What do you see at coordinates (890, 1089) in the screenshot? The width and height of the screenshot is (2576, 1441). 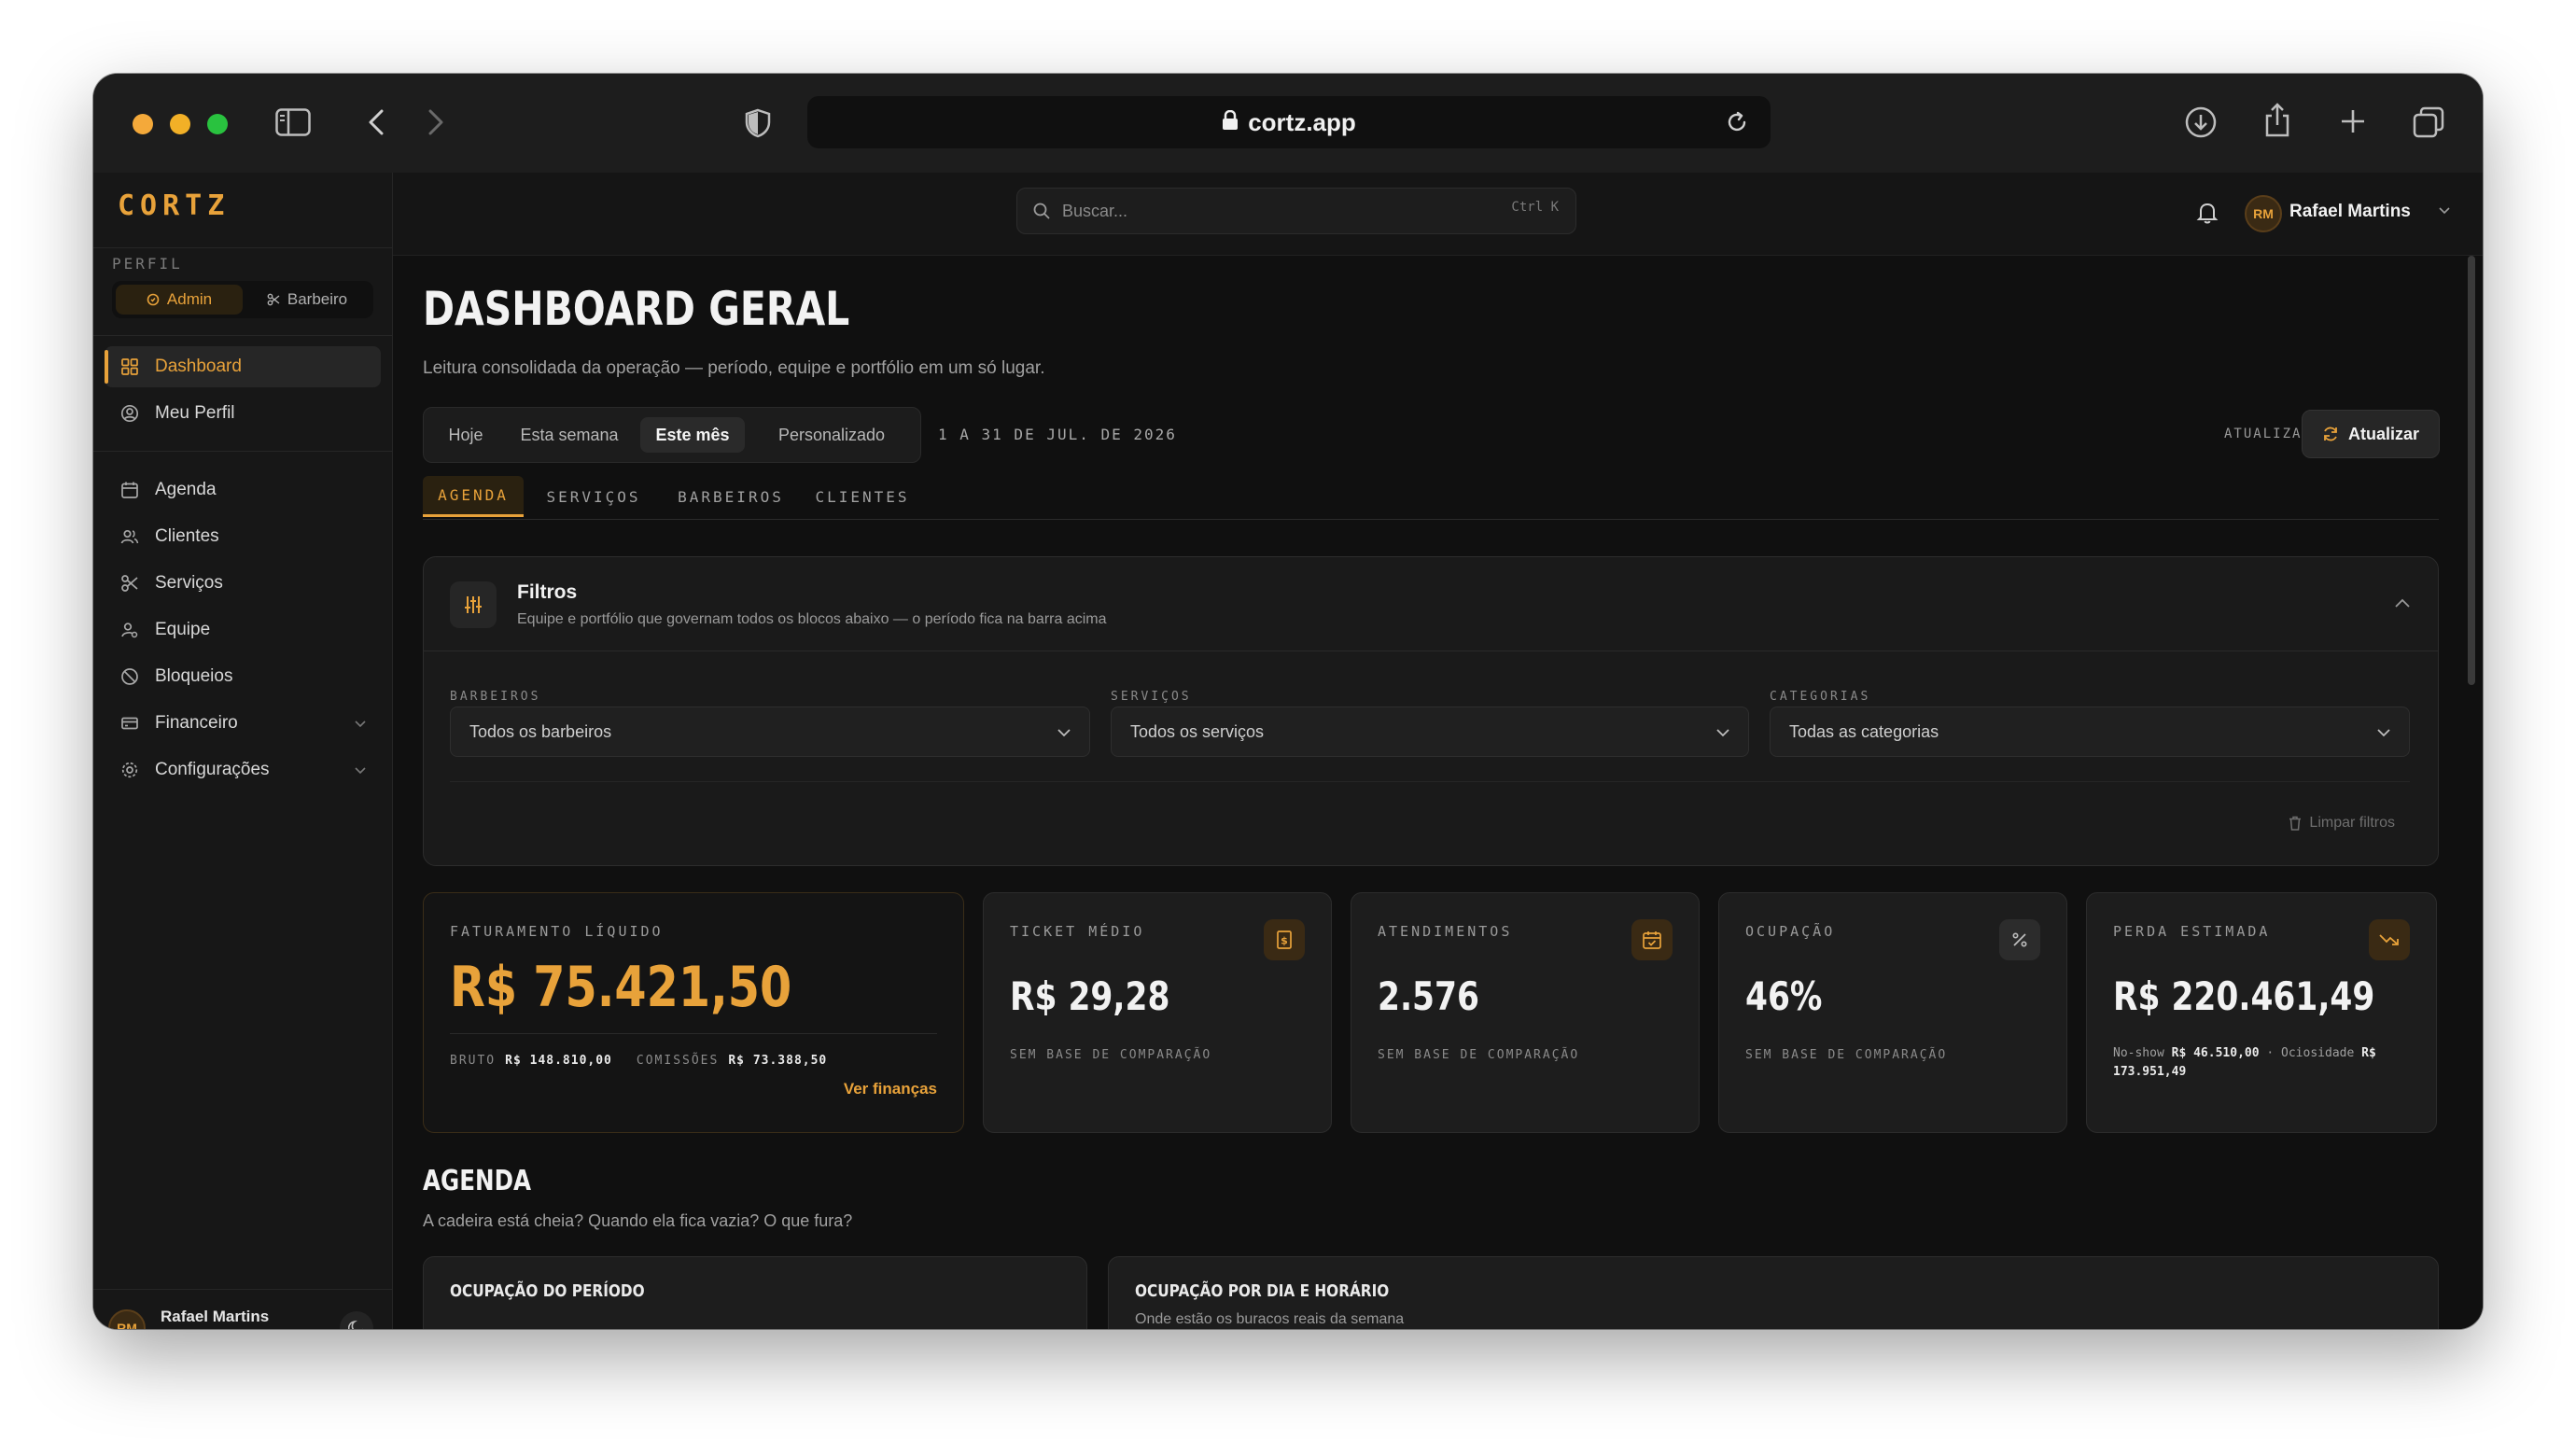 I see `ver-financas-link: Ver finanças` at bounding box center [890, 1089].